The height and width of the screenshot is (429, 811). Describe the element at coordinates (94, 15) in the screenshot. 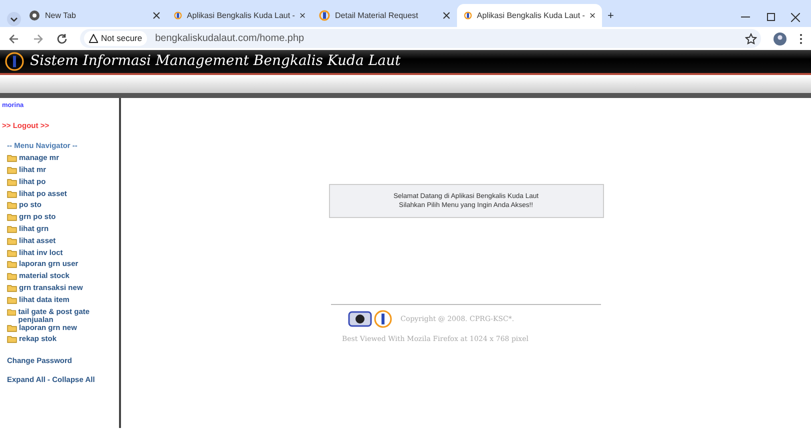

I see `browser-tab: New Tab` at that location.